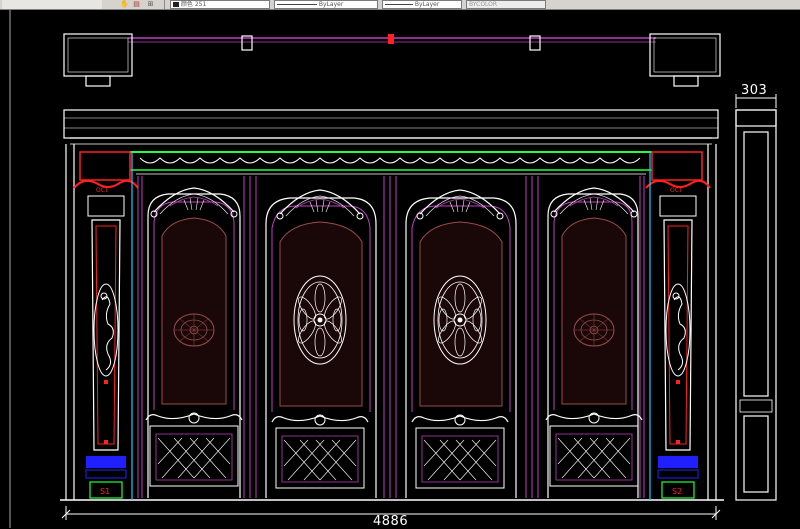 The width and height of the screenshot is (800, 529). Describe the element at coordinates (391, 39) in the screenshot. I see `rail-center-mark` at that location.